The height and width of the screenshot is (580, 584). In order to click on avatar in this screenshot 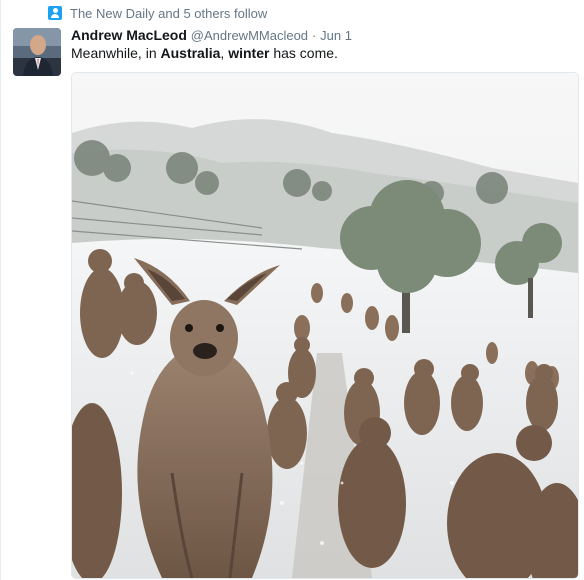, I will do `click(37, 52)`.